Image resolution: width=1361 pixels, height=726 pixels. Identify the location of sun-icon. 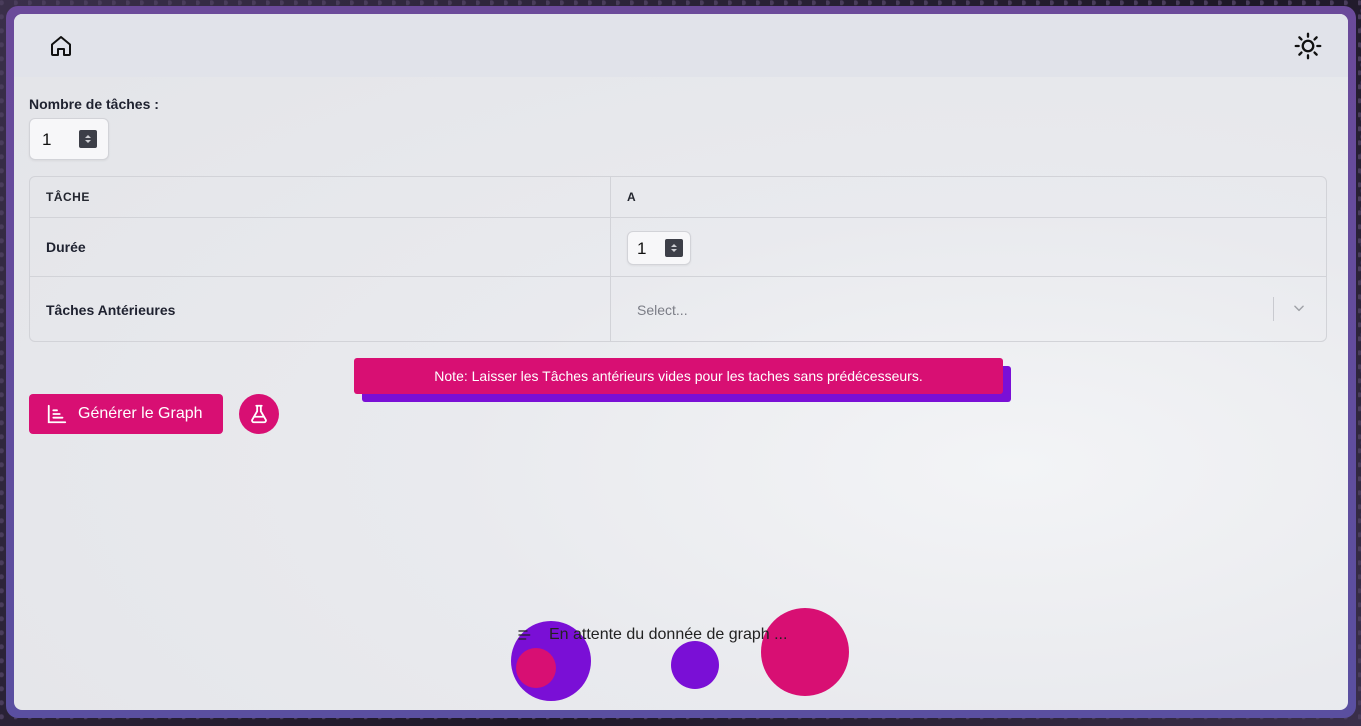
(1308, 45).